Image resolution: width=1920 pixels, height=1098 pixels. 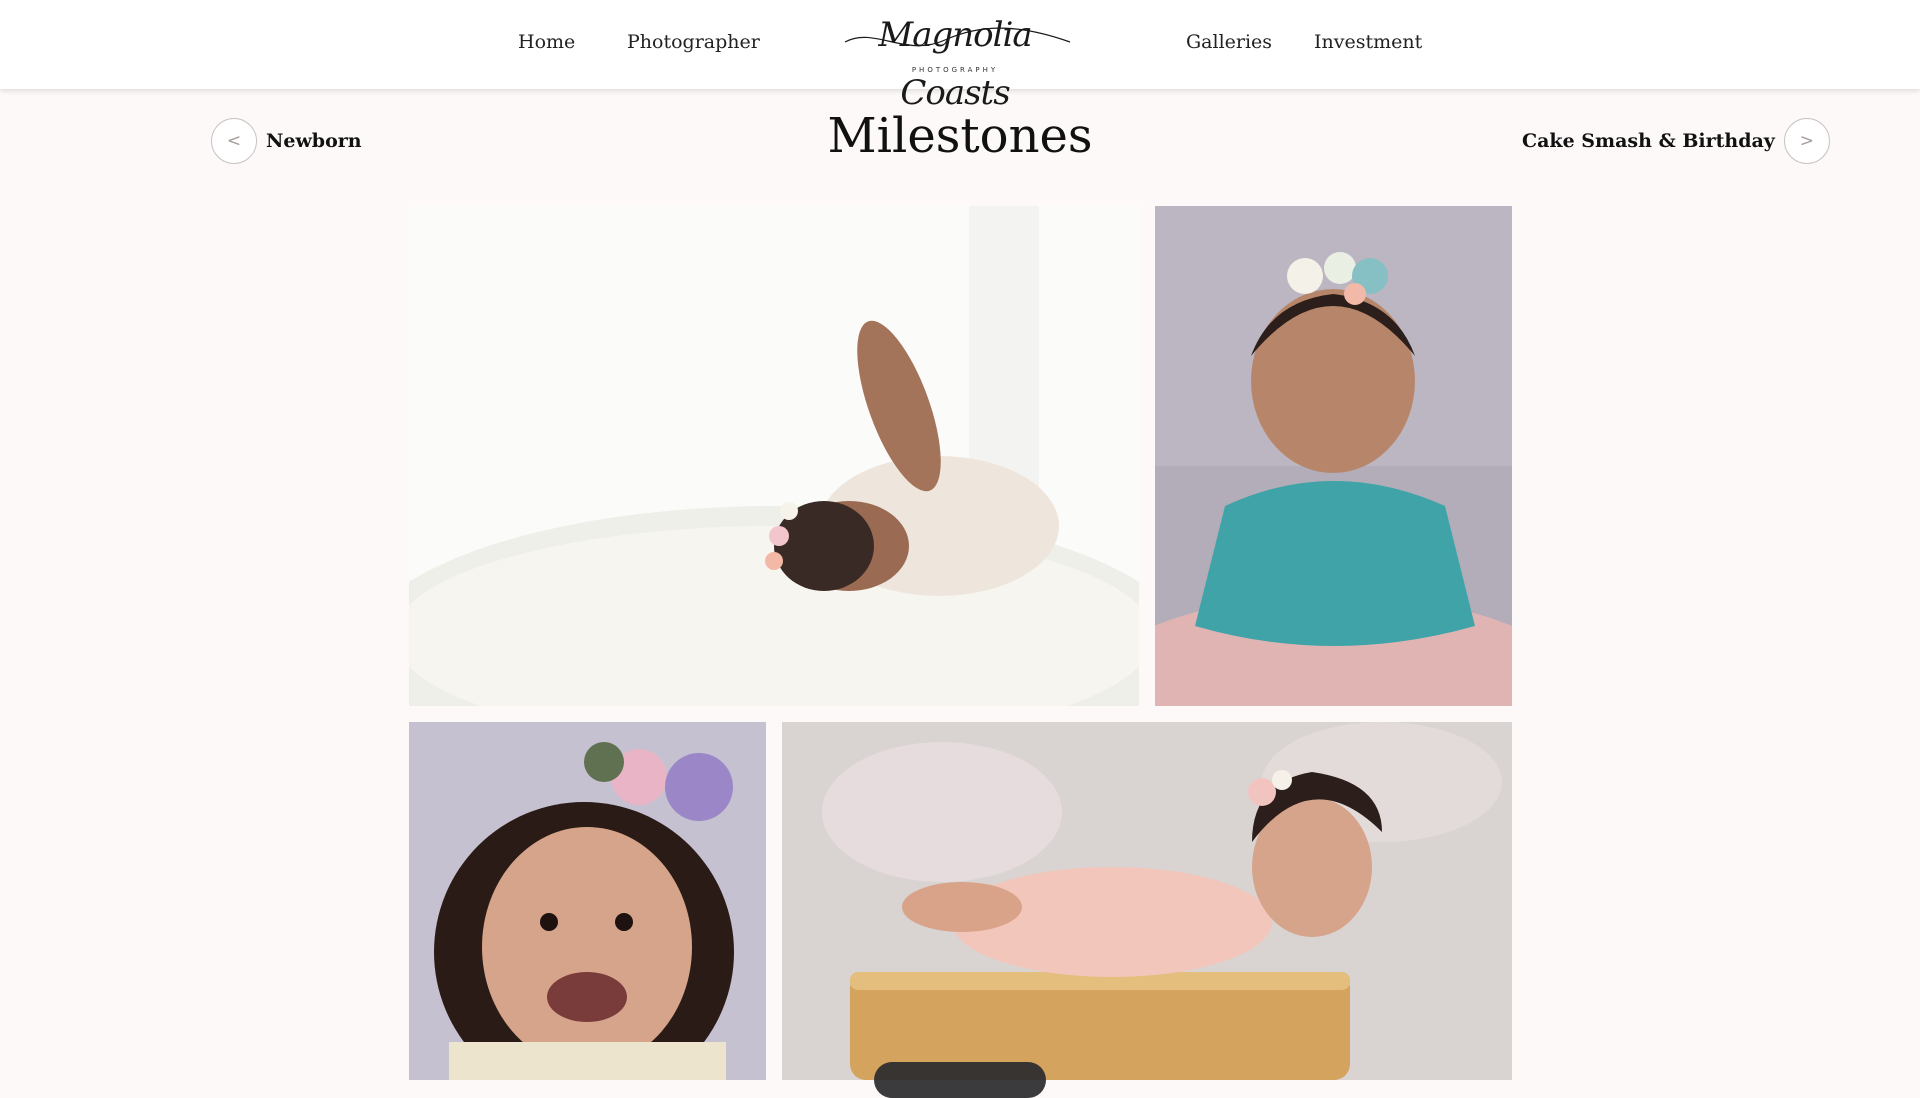 I want to click on photo-baby-on-suitcase, so click(x=1147, y=901).